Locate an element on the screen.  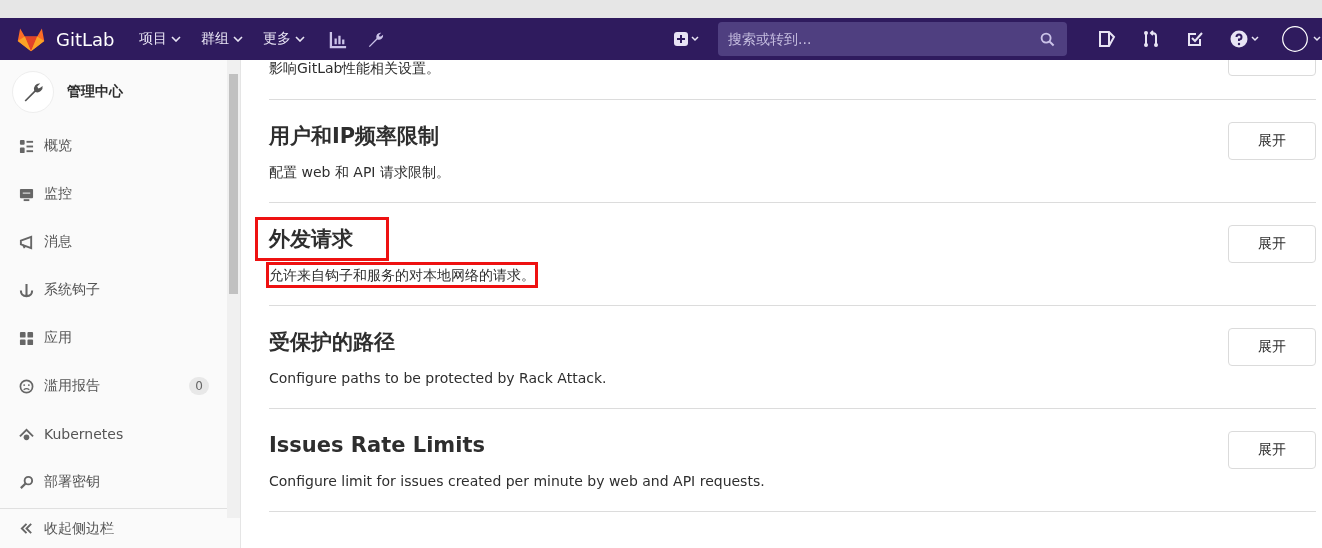
megaphone-icon is located at coordinates (26, 242).